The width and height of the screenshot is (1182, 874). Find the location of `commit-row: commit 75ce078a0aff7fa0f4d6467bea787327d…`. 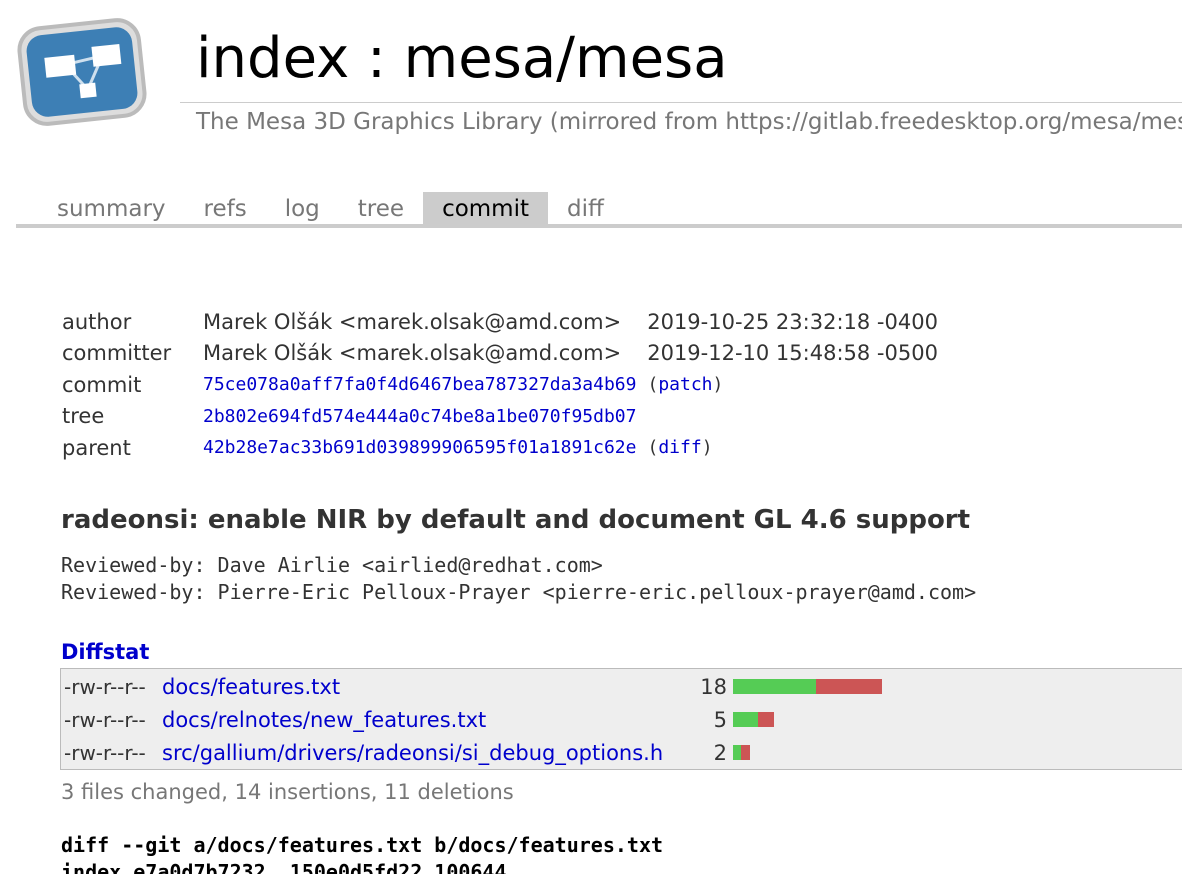

commit-row: commit 75ce078a0aff7fa0f4d6467bea787327d… is located at coordinates (500, 385).